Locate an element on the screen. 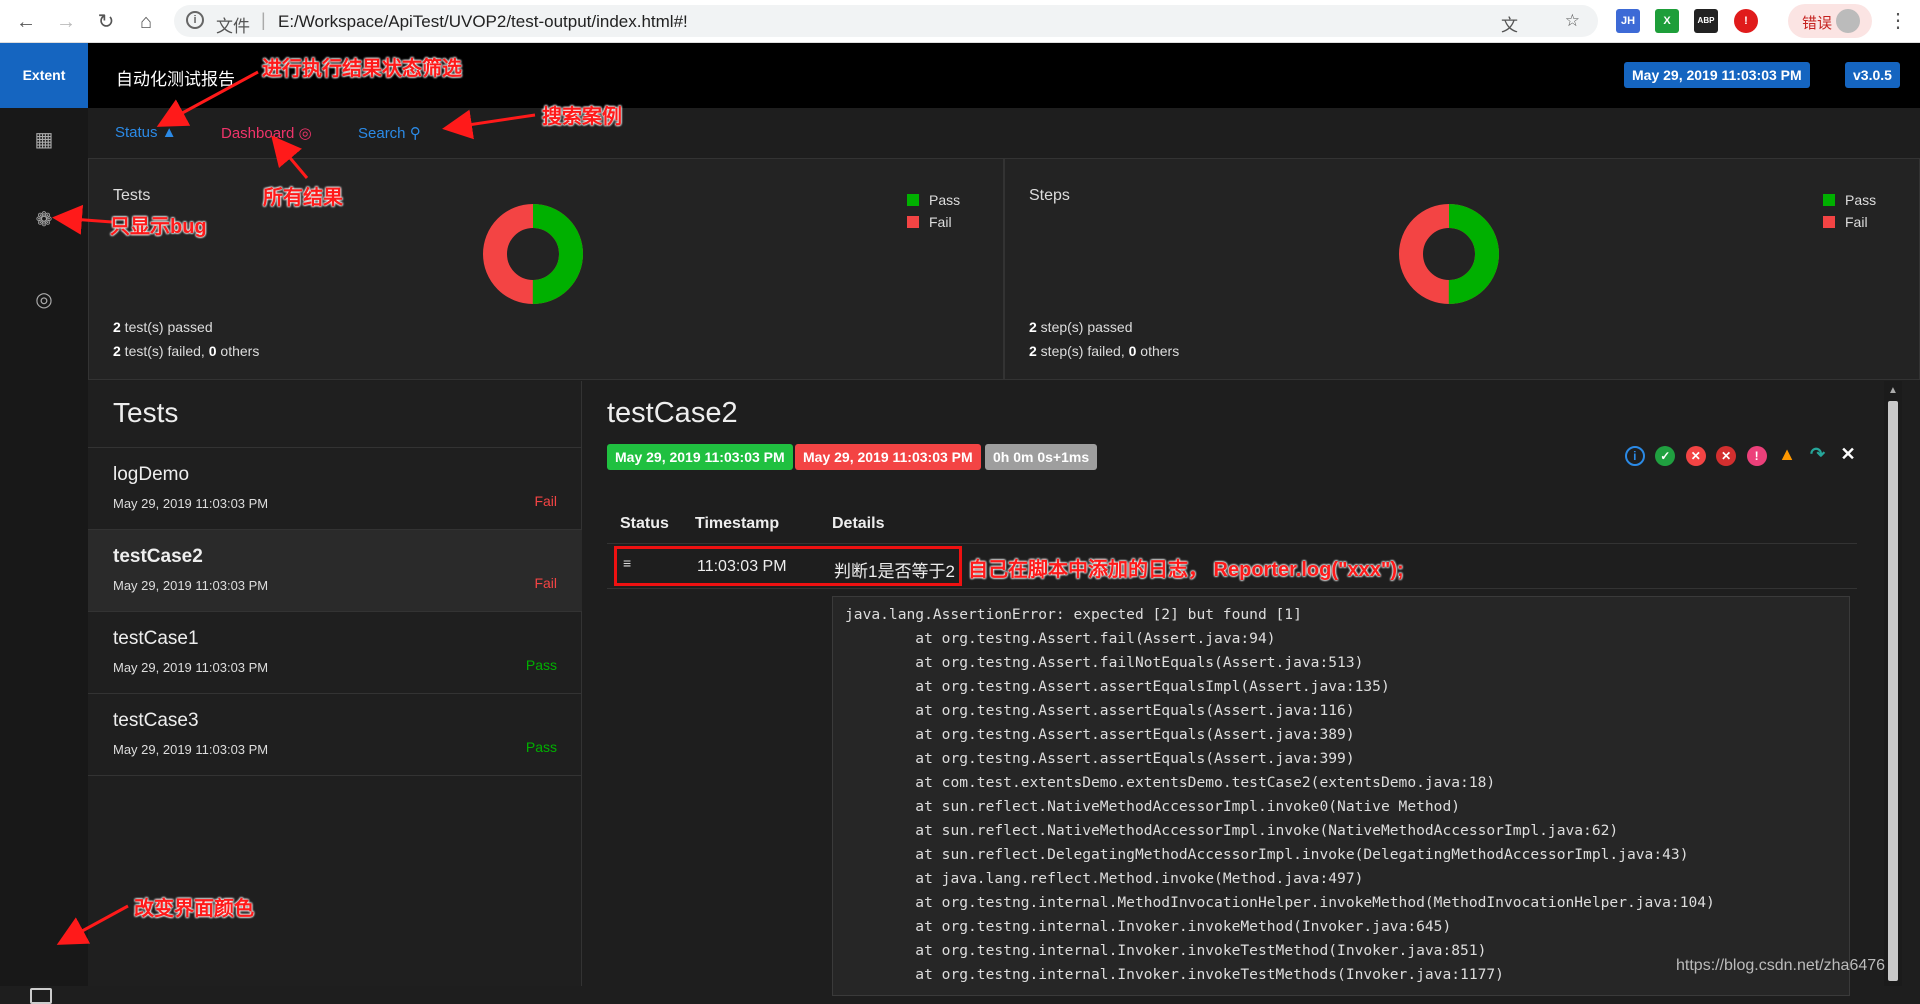 This screenshot has height=1004, width=1920. extension-jh-icon: JH is located at coordinates (1628, 21).